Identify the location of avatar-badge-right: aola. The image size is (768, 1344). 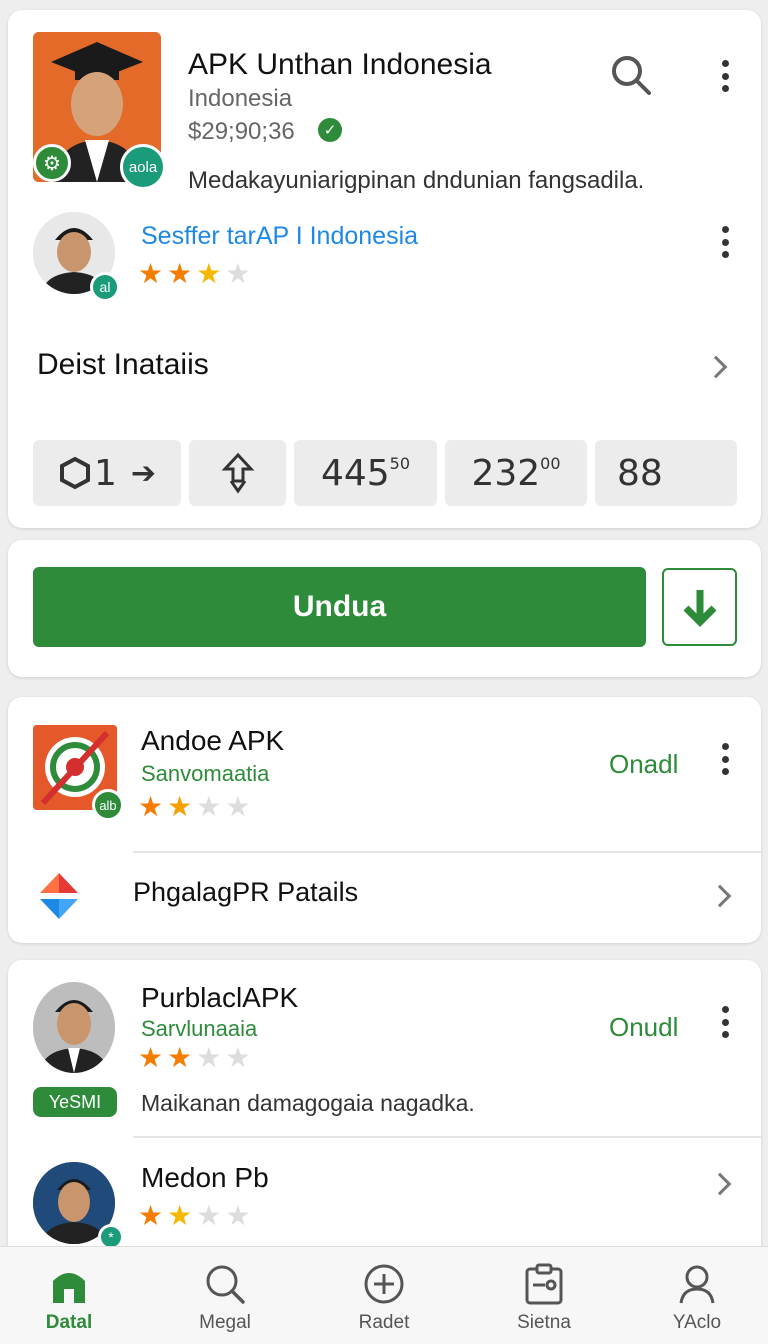
(143, 167).